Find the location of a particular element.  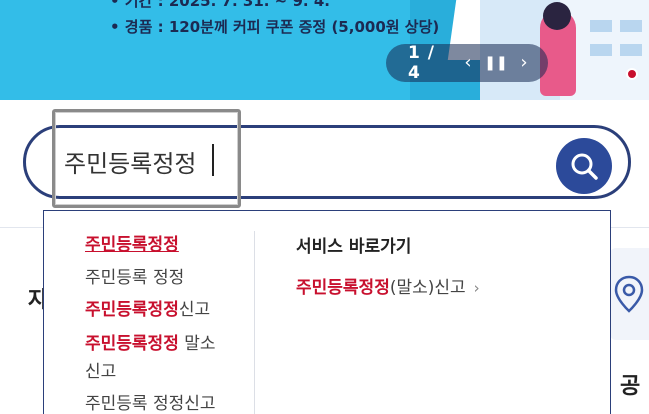

suggestion-item: 주민등록 정정 is located at coordinates (134, 278).